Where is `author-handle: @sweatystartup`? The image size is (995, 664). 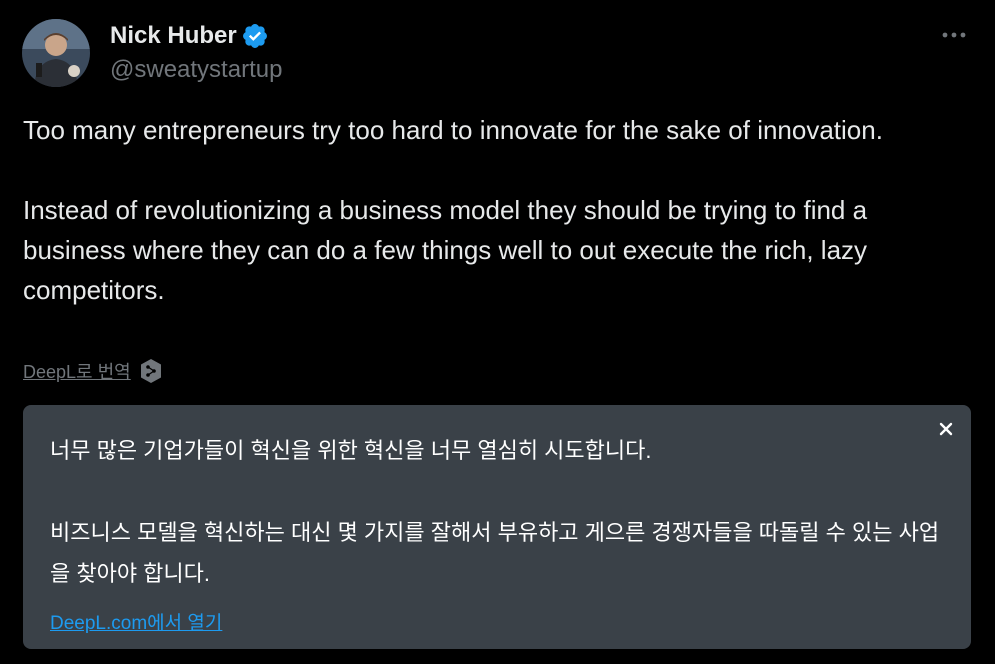 author-handle: @sweatystartup is located at coordinates (196, 70).